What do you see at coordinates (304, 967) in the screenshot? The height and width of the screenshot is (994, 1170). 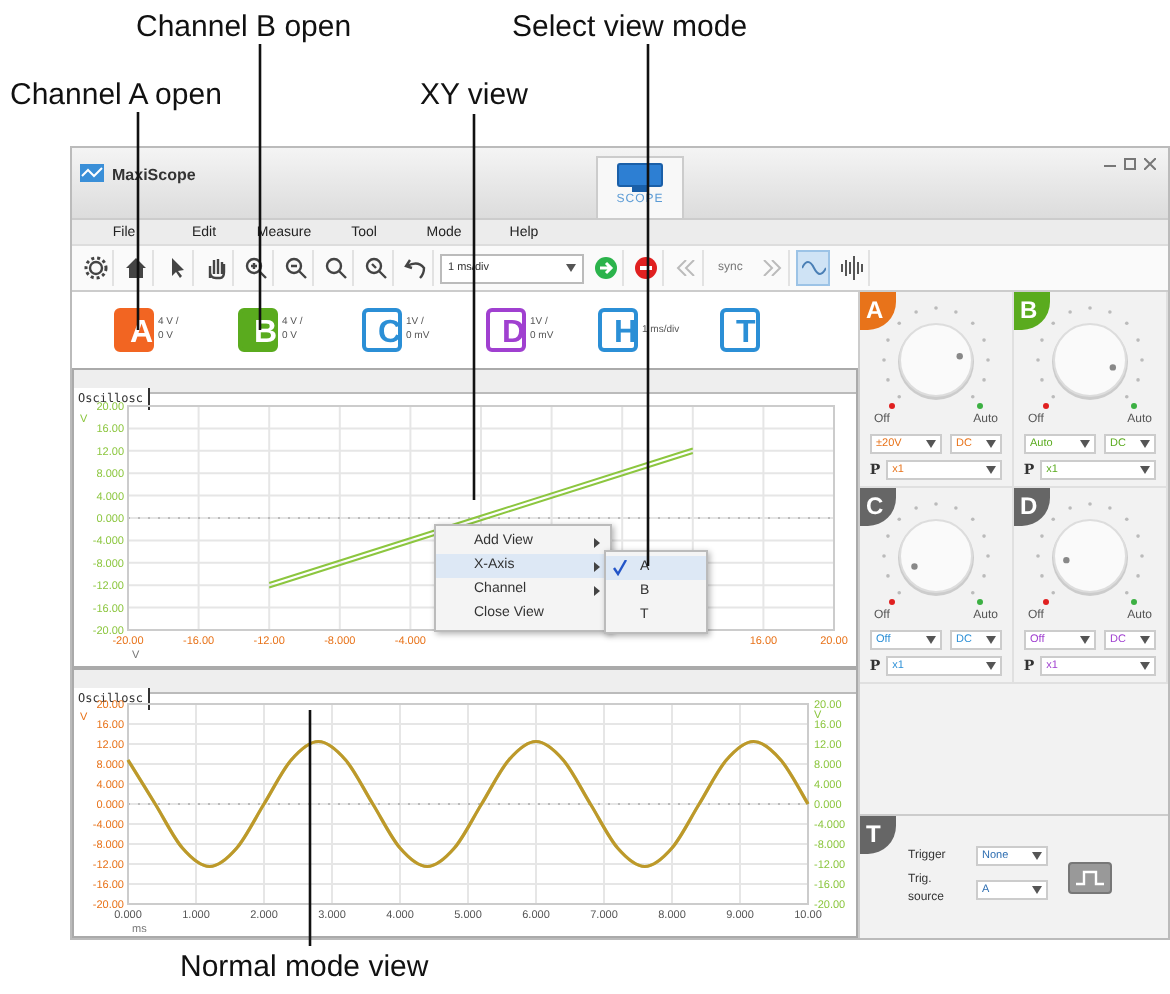 I see `callout-label: Normal mode view` at bounding box center [304, 967].